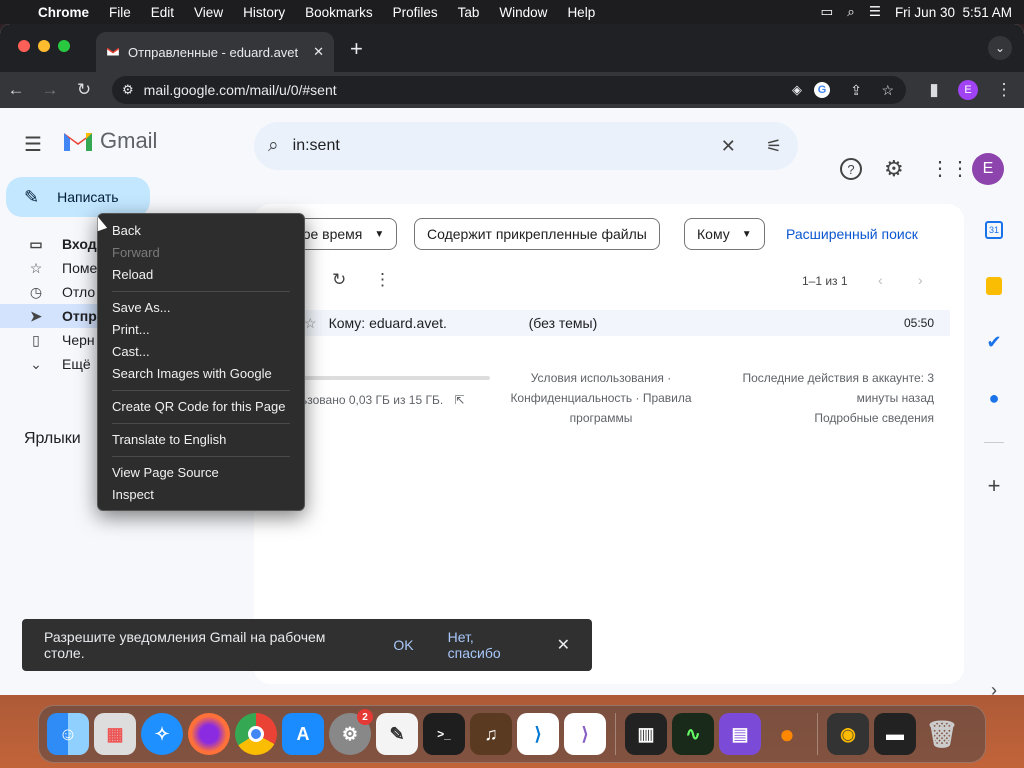 The width and height of the screenshot is (1024, 768). I want to click on finder-icon: ☺, so click(68, 734).